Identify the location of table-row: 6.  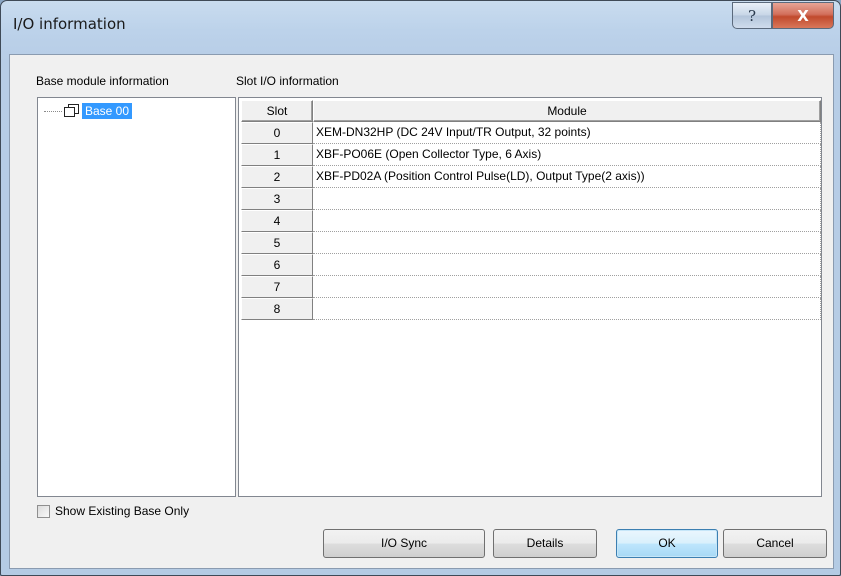
(531, 265).